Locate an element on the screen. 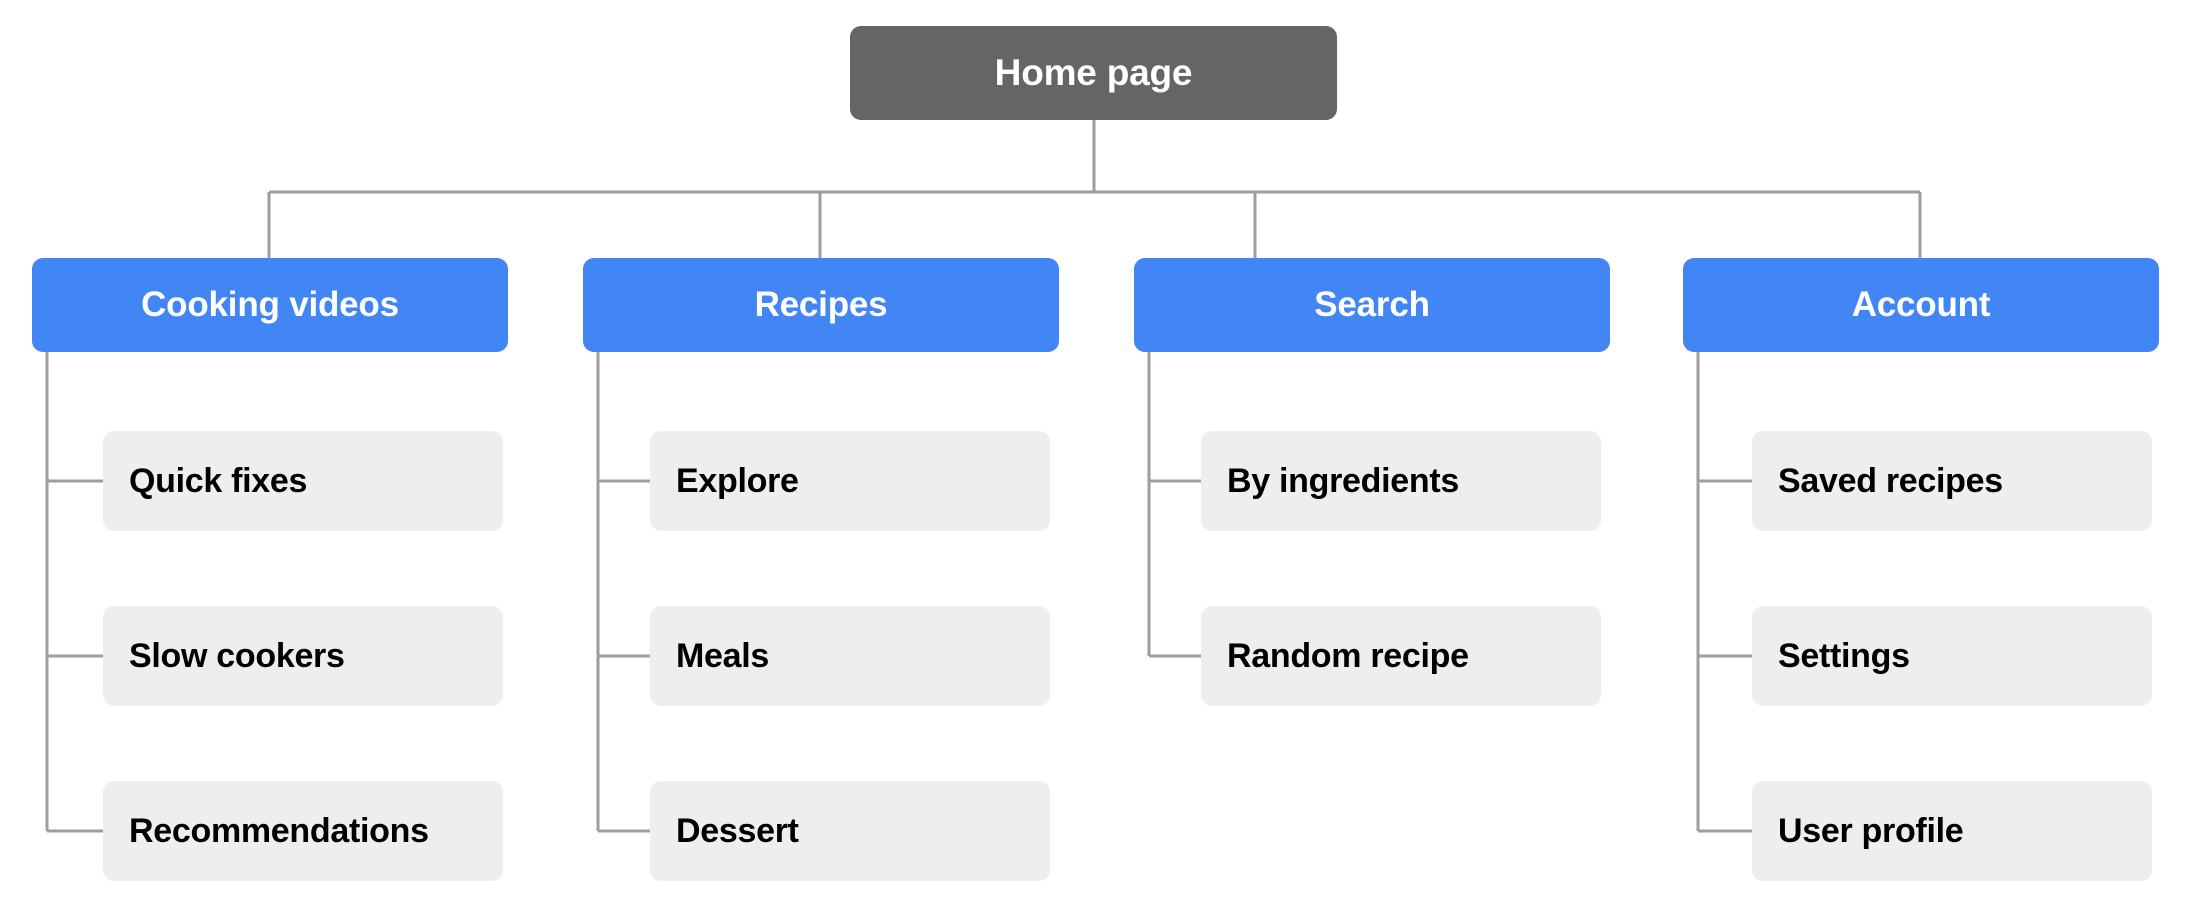 The height and width of the screenshot is (904, 2186). leaf-node-settings: Settings is located at coordinates (1952, 656).